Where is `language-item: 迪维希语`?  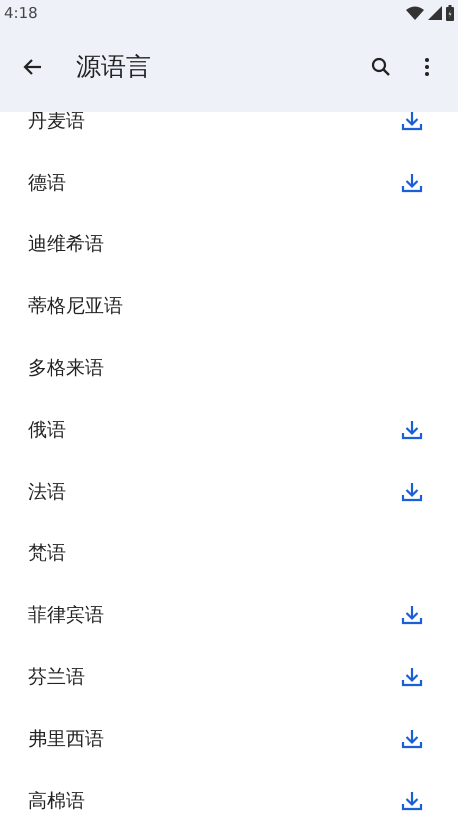 language-item: 迪维希语 is located at coordinates (229, 245).